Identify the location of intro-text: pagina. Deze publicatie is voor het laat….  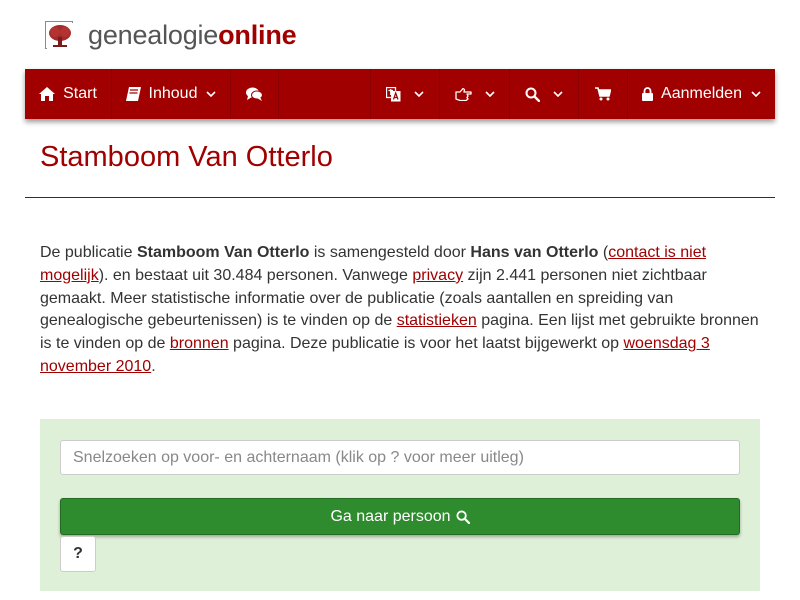
(426, 344).